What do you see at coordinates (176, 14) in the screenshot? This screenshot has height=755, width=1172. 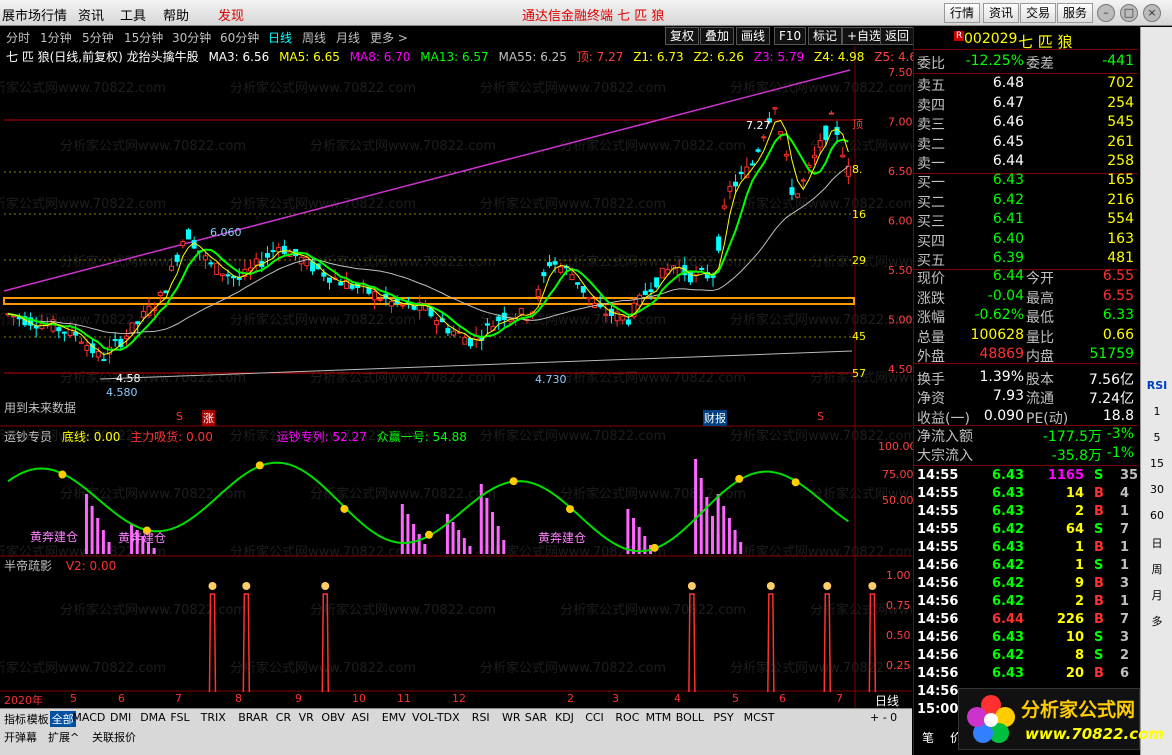 I see `menu-help: 帮助` at bounding box center [176, 14].